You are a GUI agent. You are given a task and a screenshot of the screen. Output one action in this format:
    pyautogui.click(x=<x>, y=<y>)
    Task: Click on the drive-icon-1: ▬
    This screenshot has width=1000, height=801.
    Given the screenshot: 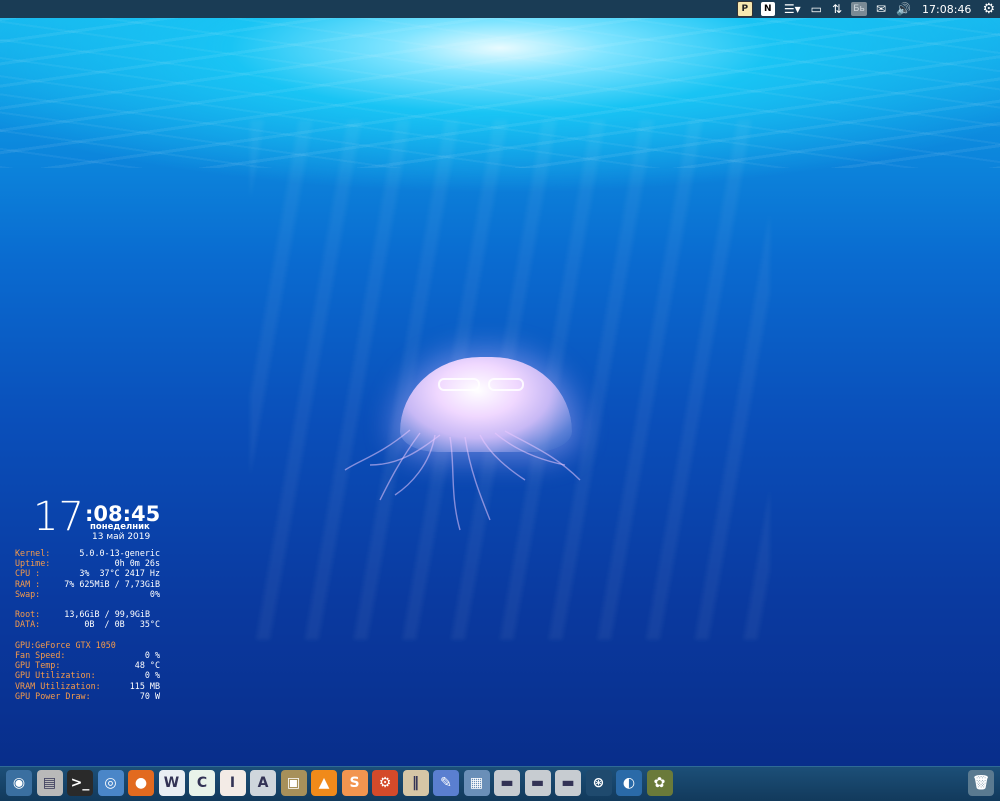 What is the action you would take?
    pyautogui.click(x=507, y=783)
    